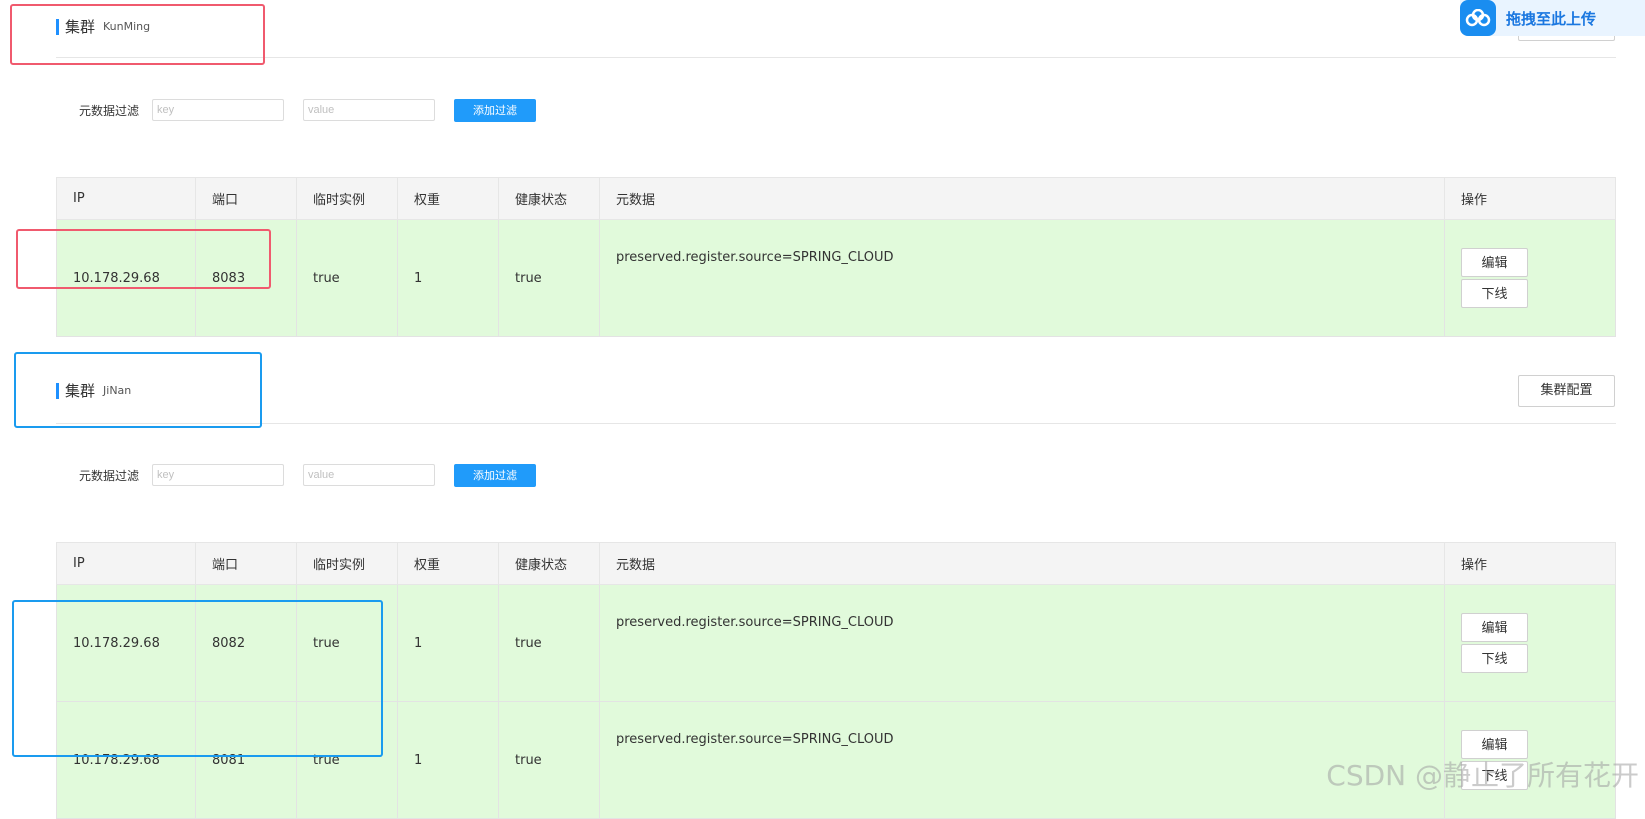  What do you see at coordinates (1566, 391) in the screenshot?
I see `cluster-config-button: 集群配置` at bounding box center [1566, 391].